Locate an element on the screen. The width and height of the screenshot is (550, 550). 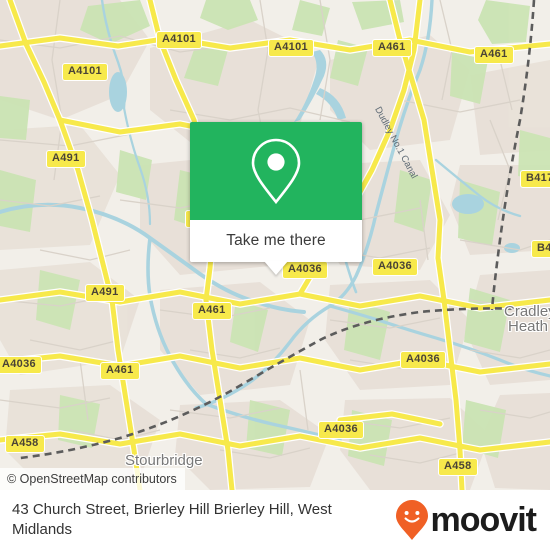
take-me-there-label: Take me there is located at coordinates (276, 240).